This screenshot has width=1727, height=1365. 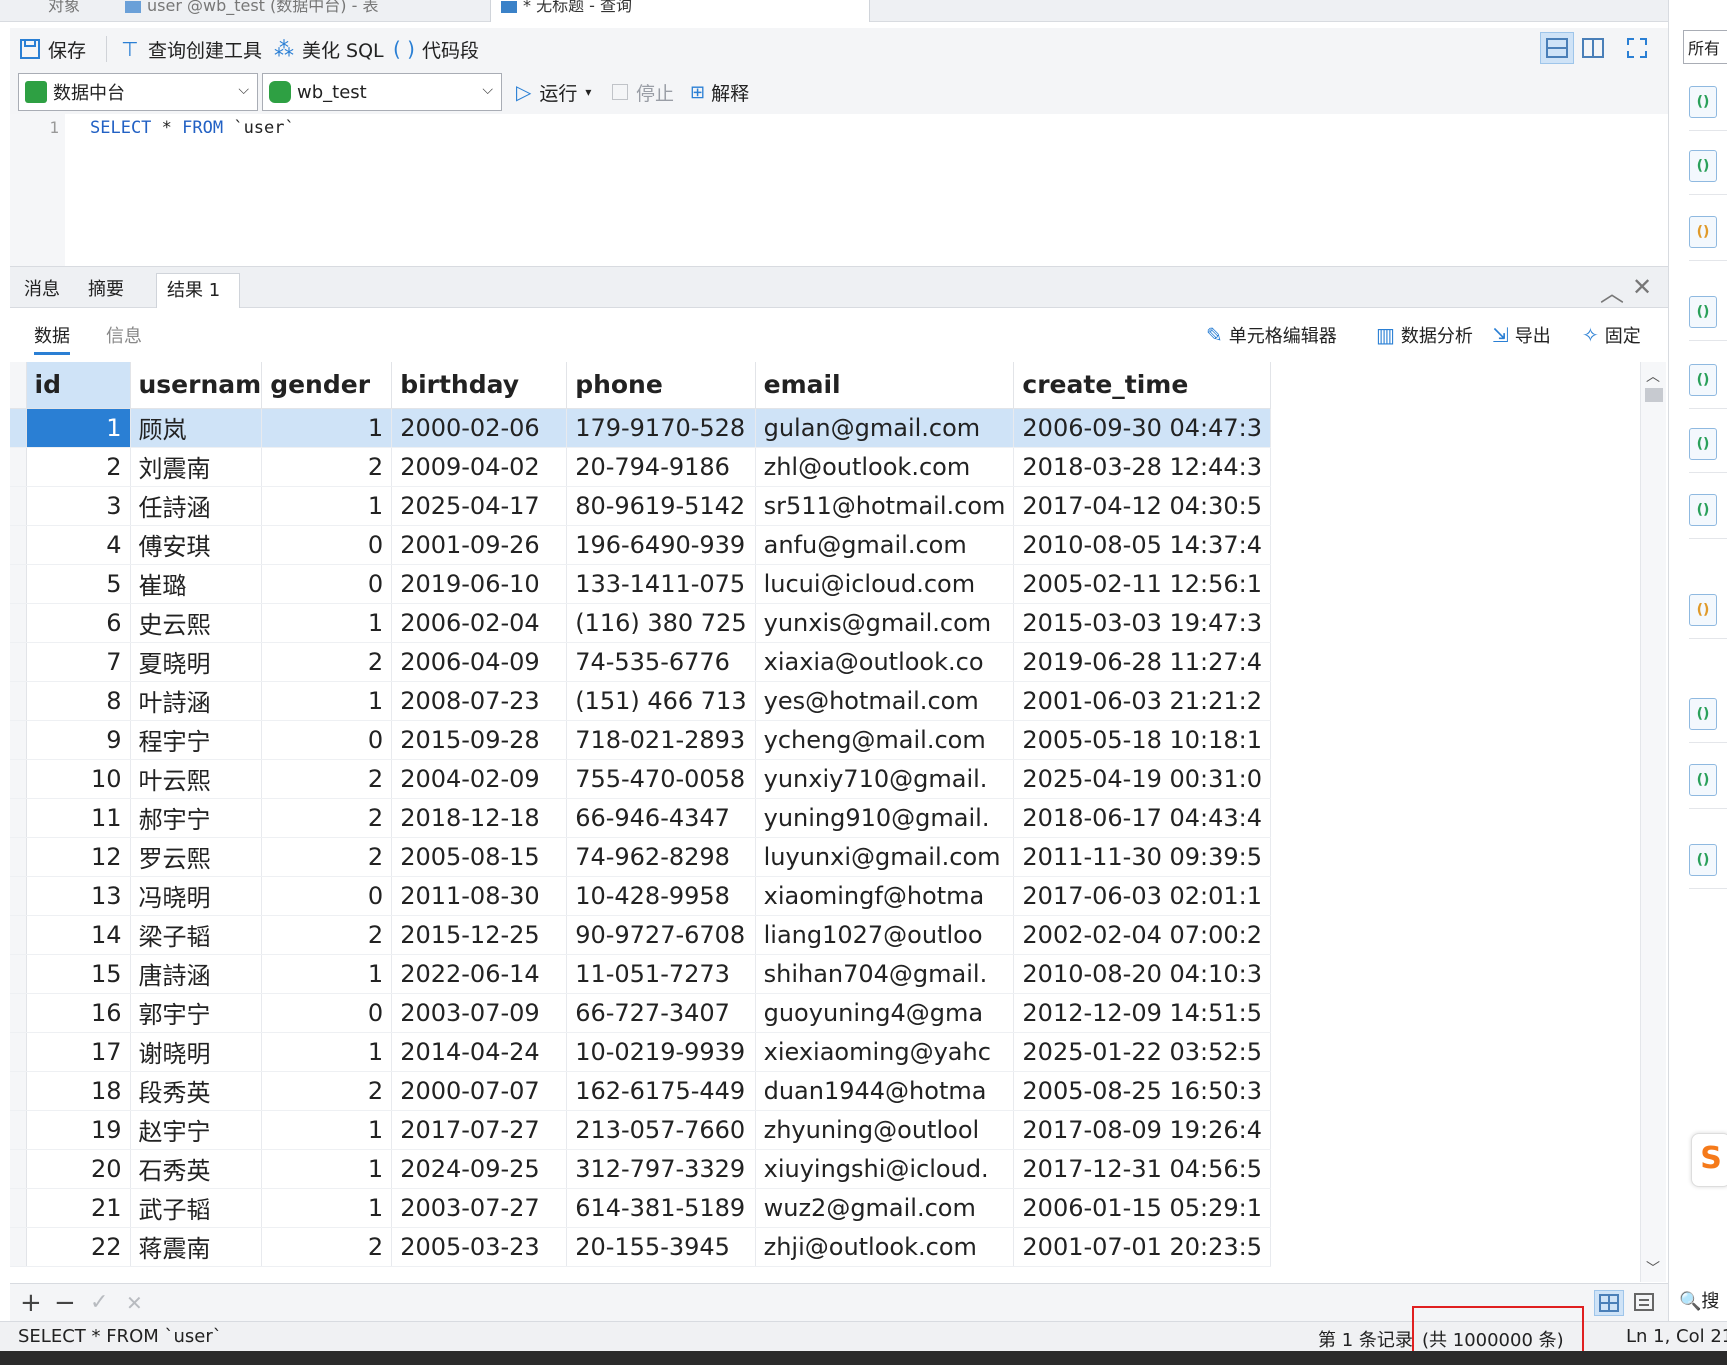 I want to click on cell-id: 6, so click(x=78, y=623).